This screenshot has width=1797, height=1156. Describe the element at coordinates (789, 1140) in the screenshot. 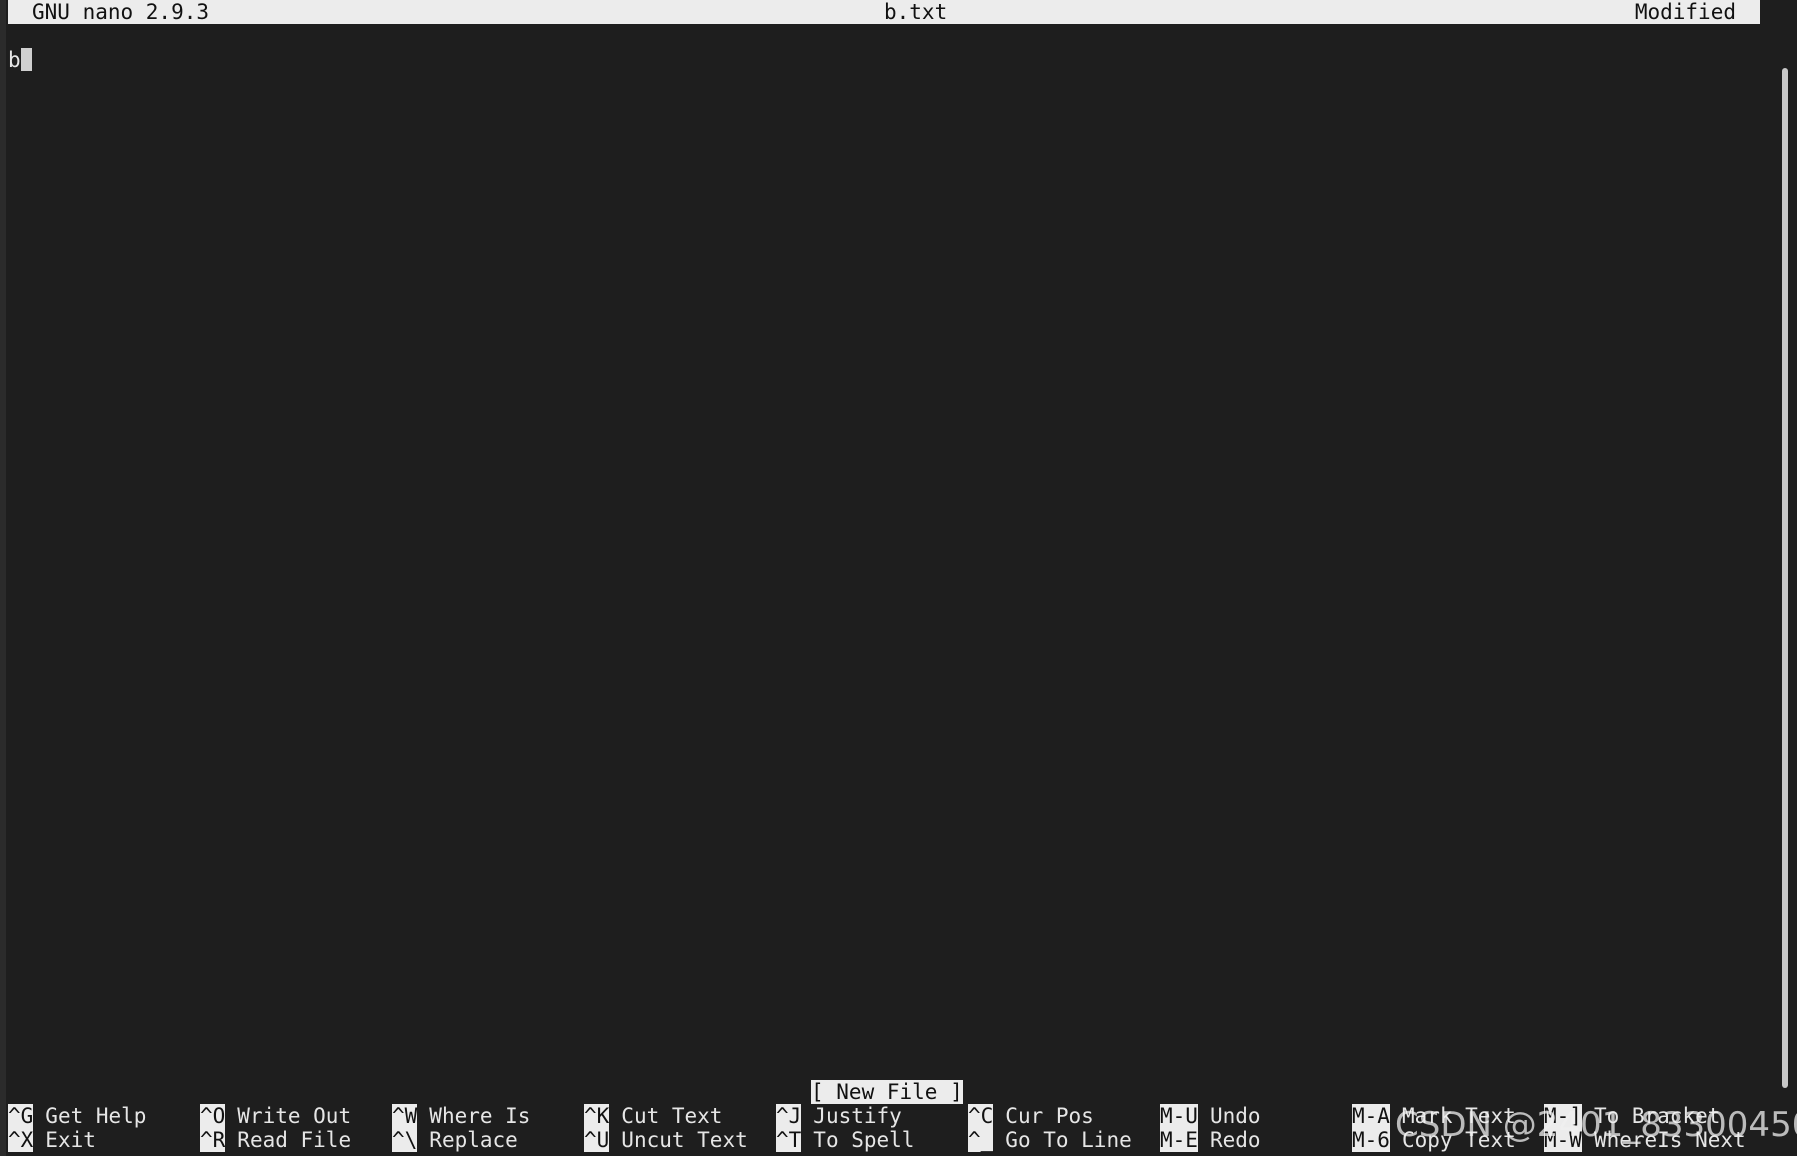

I see `shortcut-key: ^T` at that location.